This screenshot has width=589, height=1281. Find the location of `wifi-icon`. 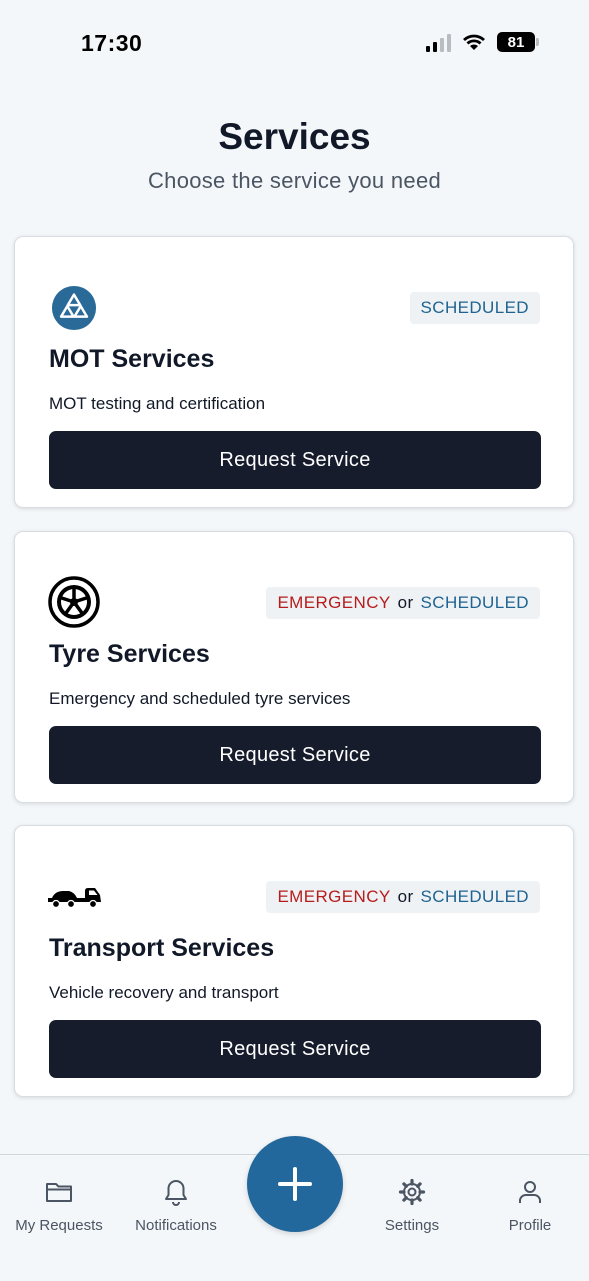

wifi-icon is located at coordinates (474, 42).